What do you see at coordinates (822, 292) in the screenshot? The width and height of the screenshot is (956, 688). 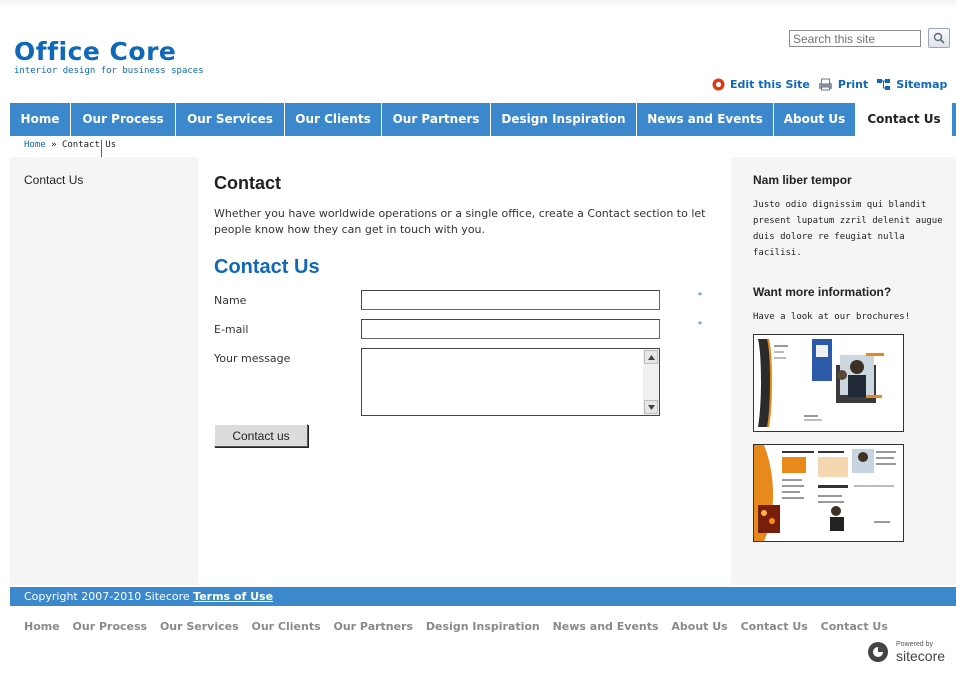 I see `sidebar-title-more-info: Want more information?` at bounding box center [822, 292].